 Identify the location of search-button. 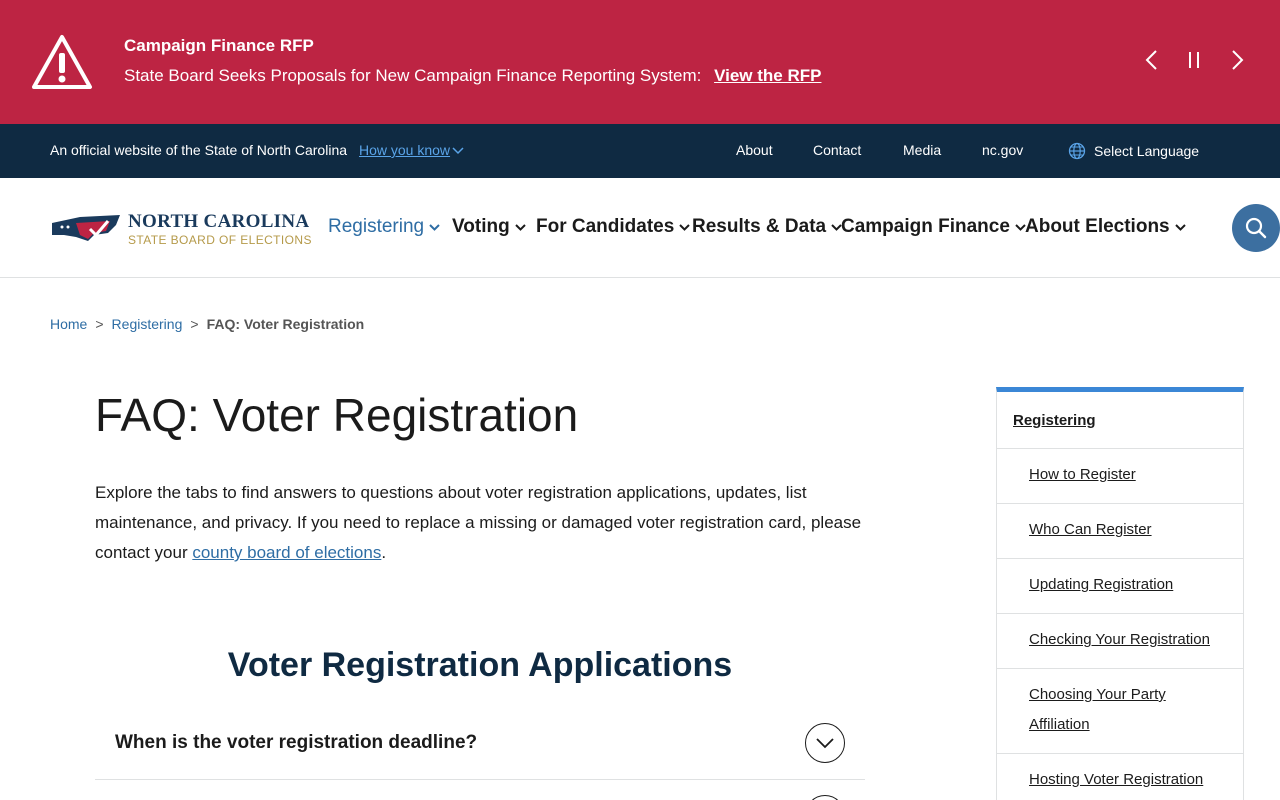
(1256, 228).